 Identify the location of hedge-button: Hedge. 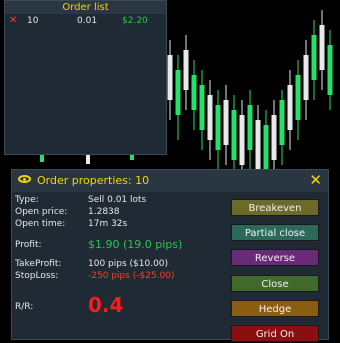
(275, 308).